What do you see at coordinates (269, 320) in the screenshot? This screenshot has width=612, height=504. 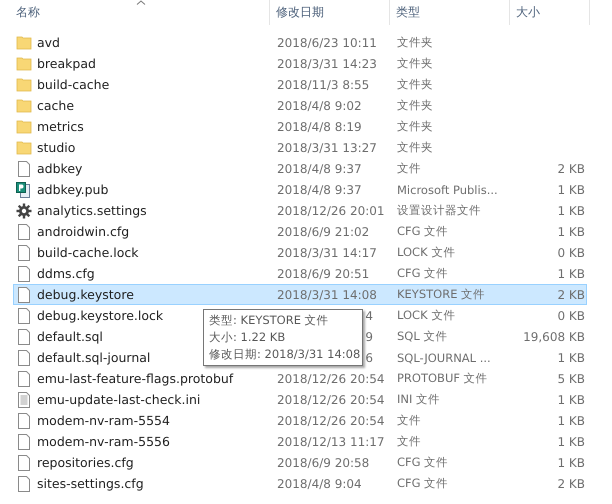 I see `tooltip-text: 类型: KEYSTORE 文件` at bounding box center [269, 320].